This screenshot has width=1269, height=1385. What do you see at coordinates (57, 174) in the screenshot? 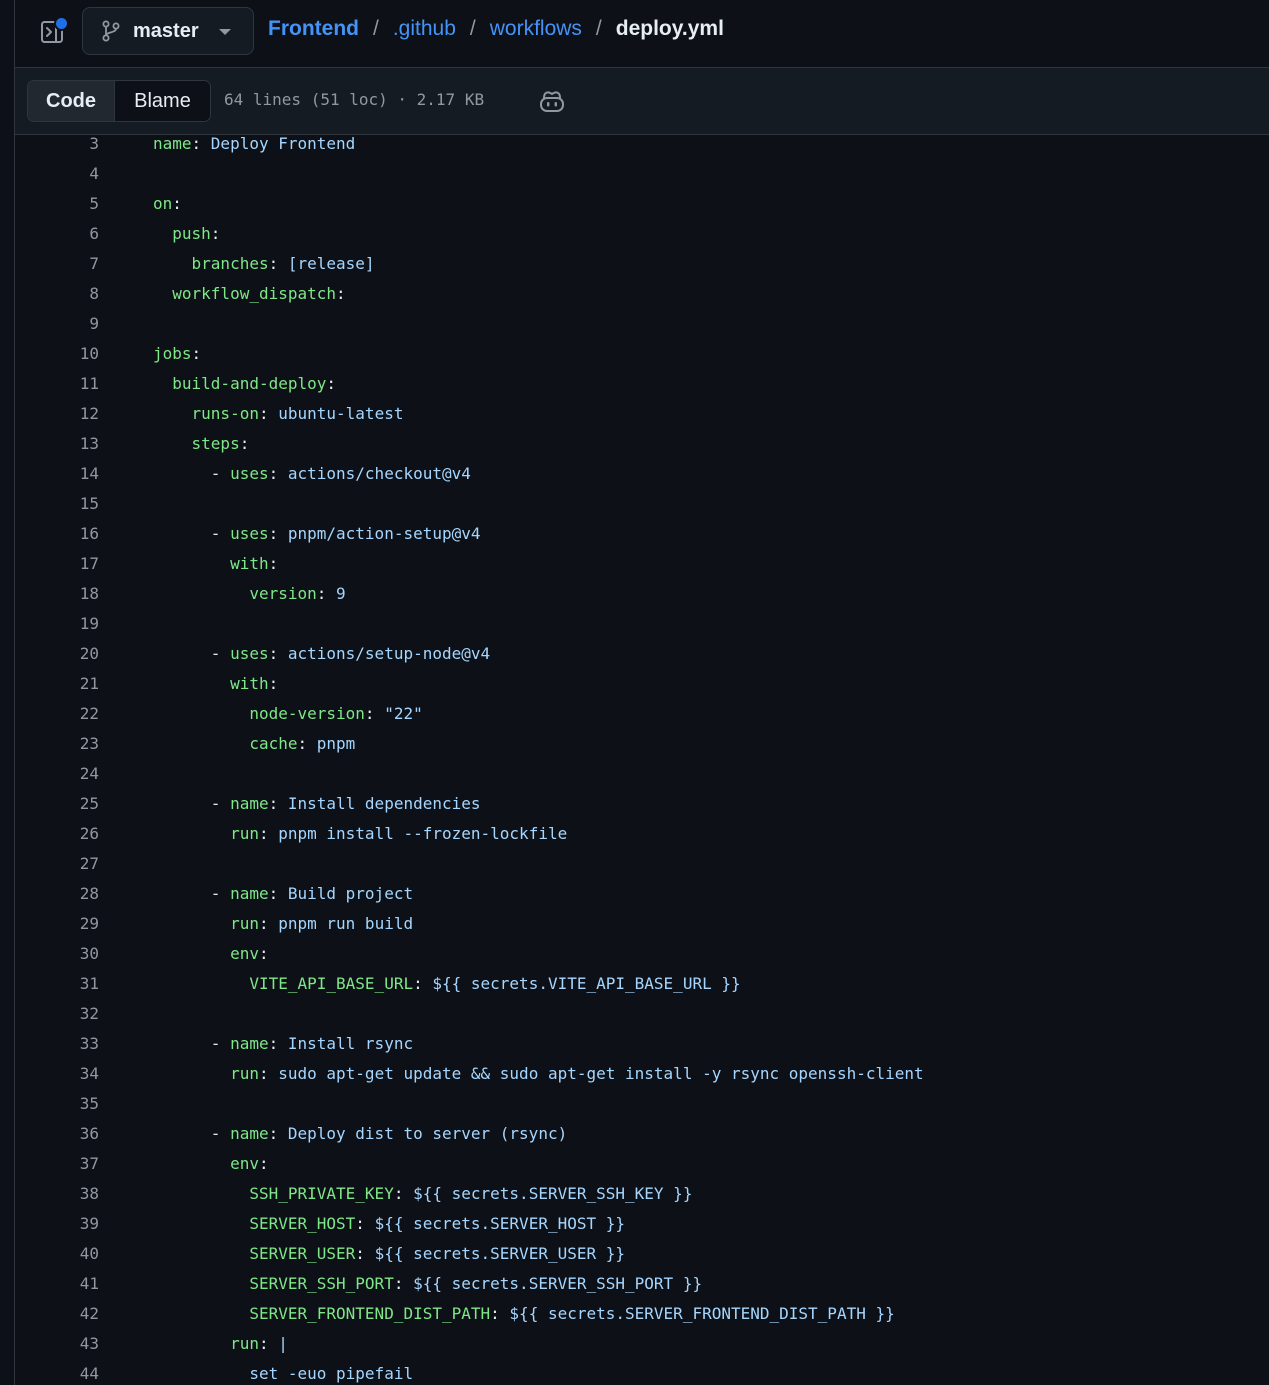
I see `line-number: 4` at bounding box center [57, 174].